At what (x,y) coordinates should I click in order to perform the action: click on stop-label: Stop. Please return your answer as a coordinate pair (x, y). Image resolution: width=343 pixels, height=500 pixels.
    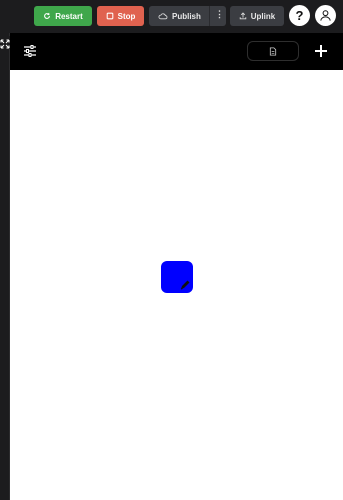
    Looking at the image, I should click on (126, 16).